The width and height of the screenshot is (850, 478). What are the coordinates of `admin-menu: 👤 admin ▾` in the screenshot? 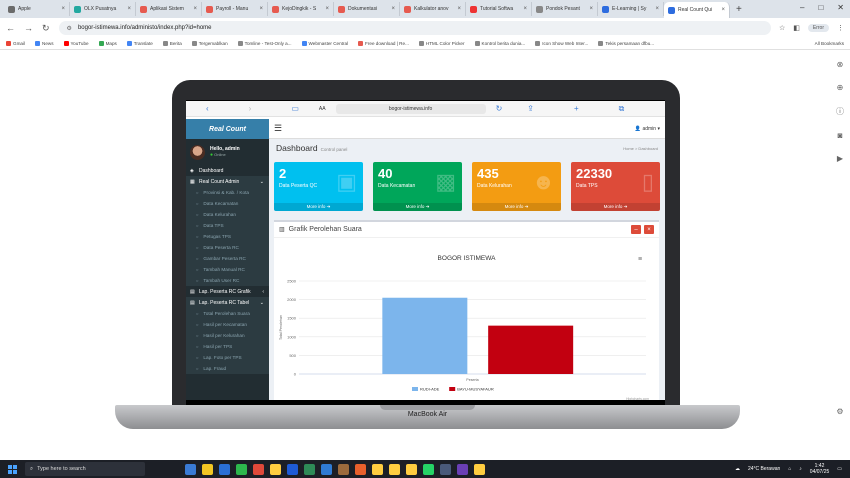 It's located at (647, 129).